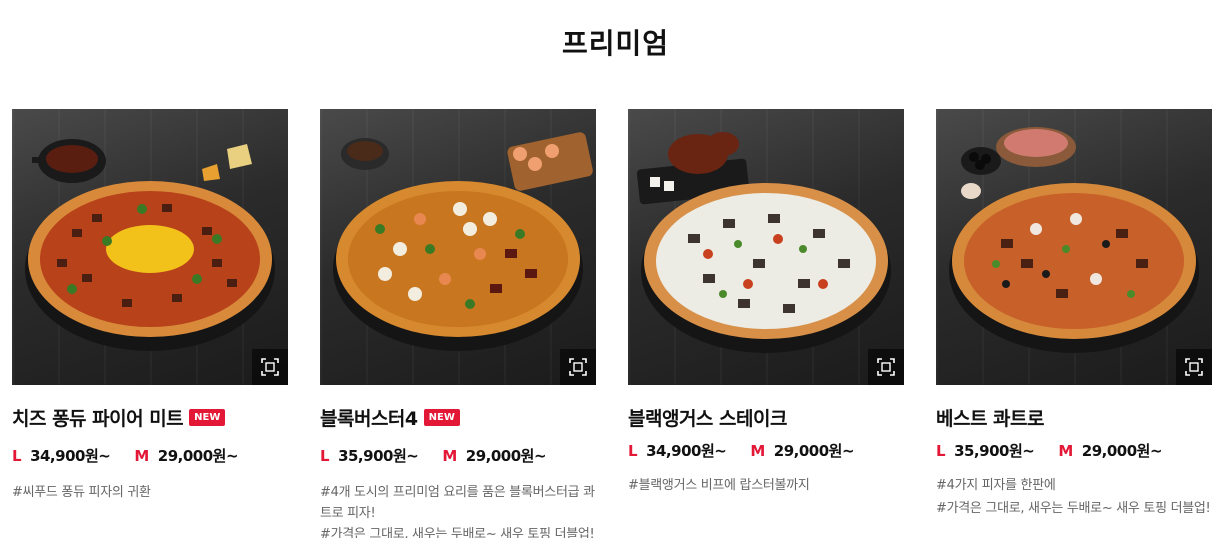 The width and height of the screenshot is (1231, 538). I want to click on product-name-row: 베스트 콰트로, so click(1074, 417).